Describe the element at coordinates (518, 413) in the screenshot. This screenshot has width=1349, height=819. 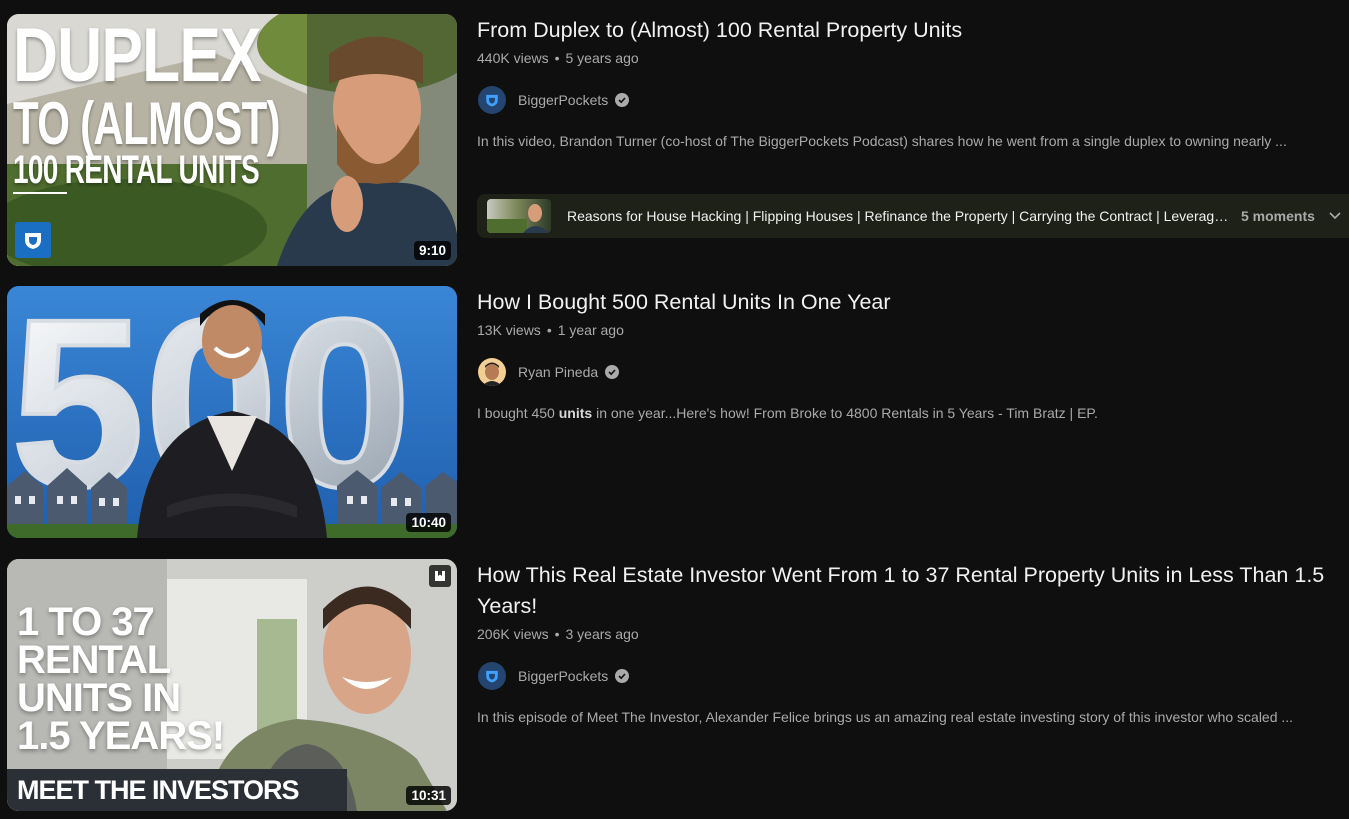
I see `description-text: I bought 450` at that location.